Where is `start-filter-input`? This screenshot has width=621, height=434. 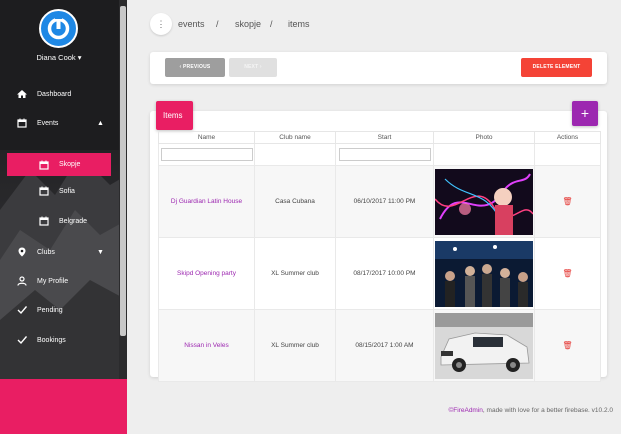
start-filter-input is located at coordinates (384, 154).